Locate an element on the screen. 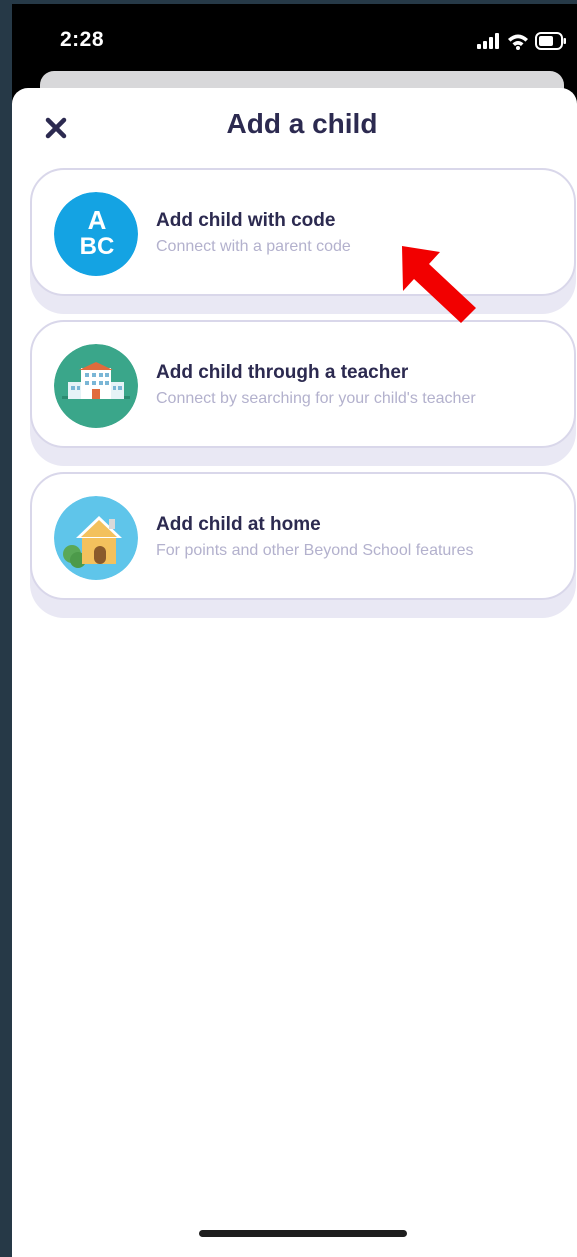  wifi-icon is located at coordinates (518, 42).